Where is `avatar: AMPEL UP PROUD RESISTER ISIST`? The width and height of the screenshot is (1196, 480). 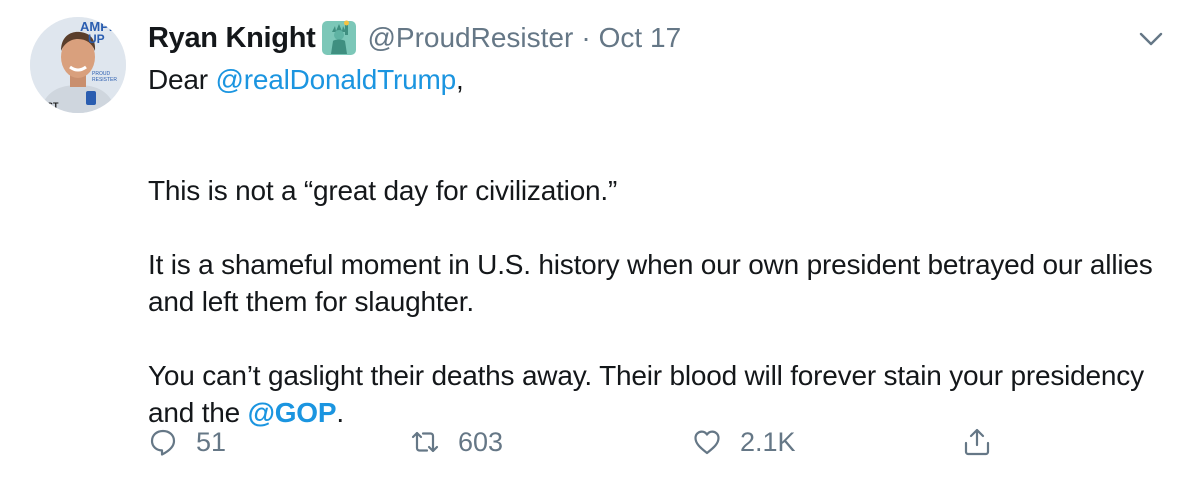
avatar: AMPEL UP PROUD RESISTER ISIST is located at coordinates (78, 65).